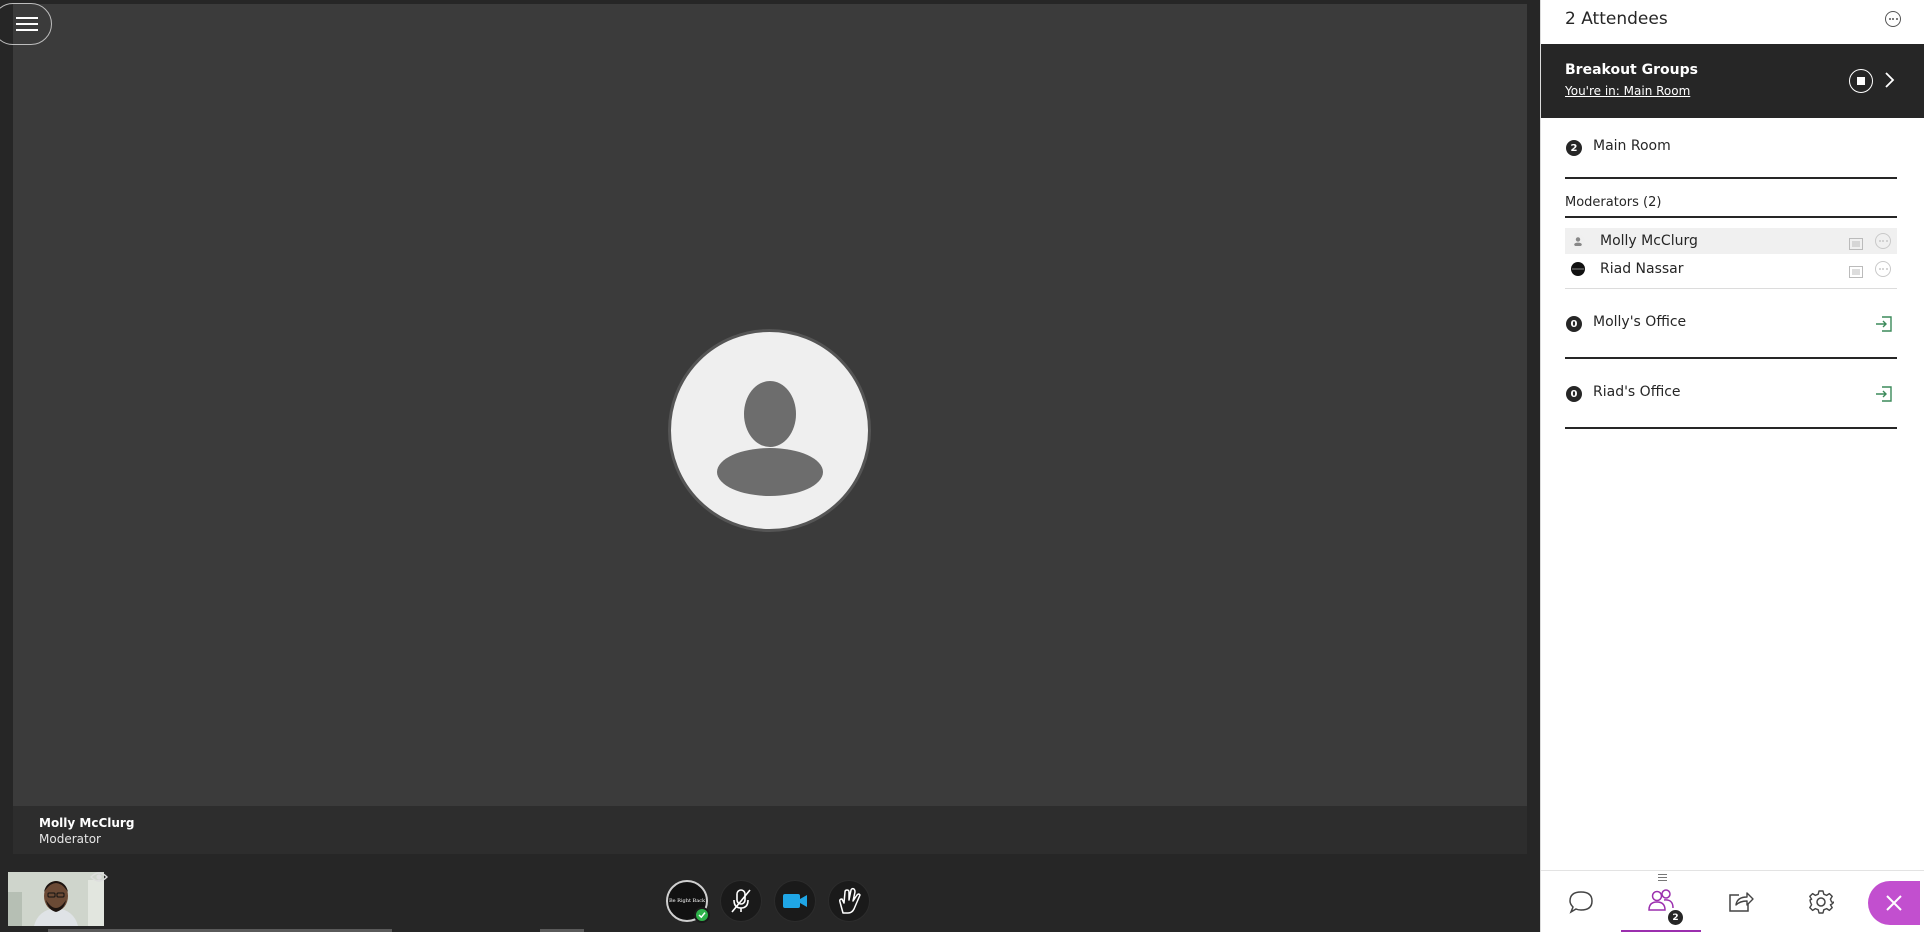 This screenshot has height=932, width=1924. What do you see at coordinates (99, 878) in the screenshot?
I see `eye-icon` at bounding box center [99, 878].